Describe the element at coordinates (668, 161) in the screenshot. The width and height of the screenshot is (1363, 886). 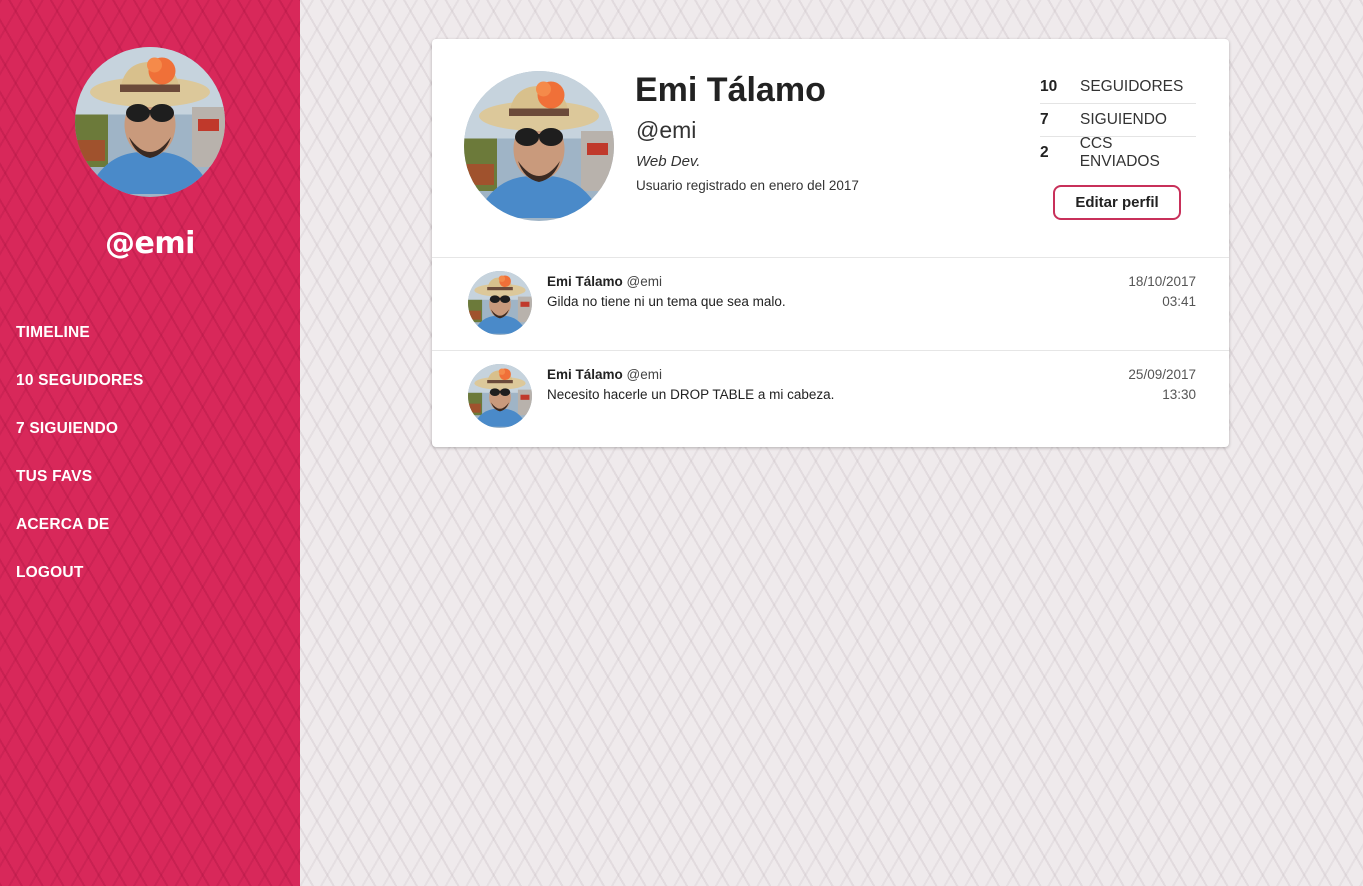
I see `profile-bio: Web Dev.` at that location.